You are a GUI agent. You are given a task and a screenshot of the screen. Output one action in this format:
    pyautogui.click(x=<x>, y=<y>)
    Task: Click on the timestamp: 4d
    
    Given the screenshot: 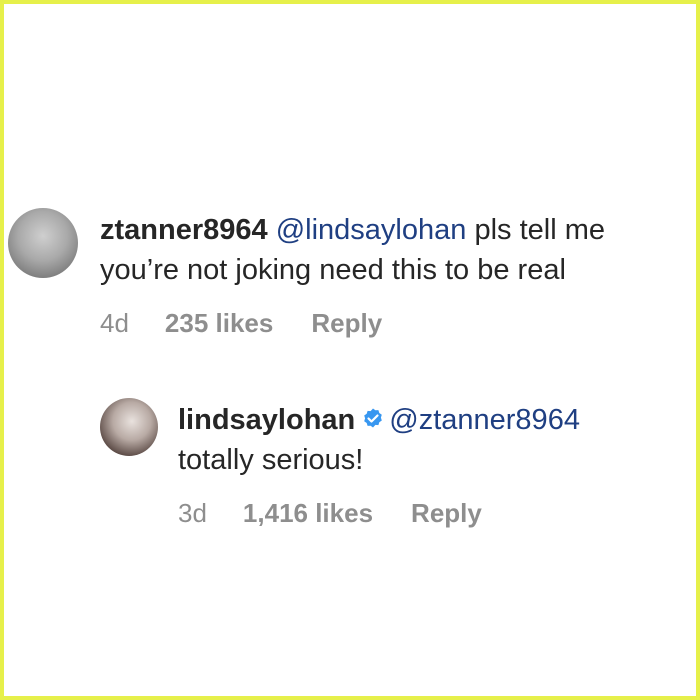 What is the action you would take?
    pyautogui.click(x=114, y=323)
    